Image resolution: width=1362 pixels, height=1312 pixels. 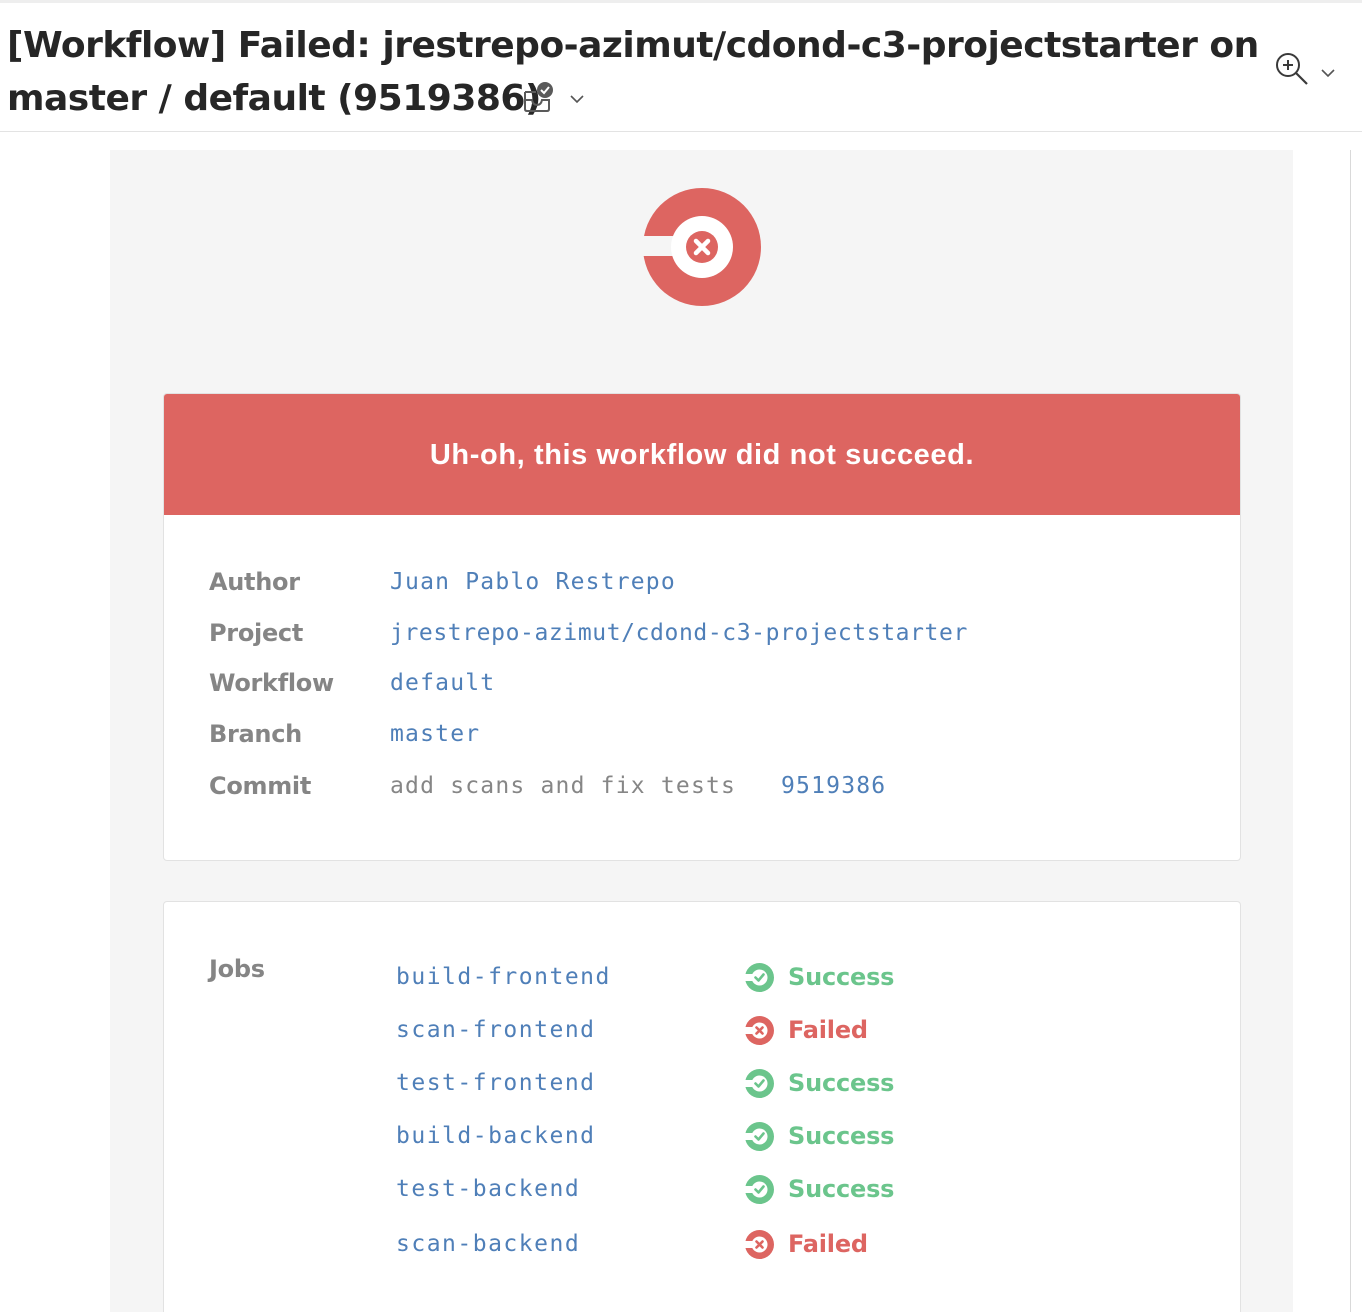 What do you see at coordinates (496, 1030) in the screenshot?
I see `job-link-scan-frontend: scan-frontend` at bounding box center [496, 1030].